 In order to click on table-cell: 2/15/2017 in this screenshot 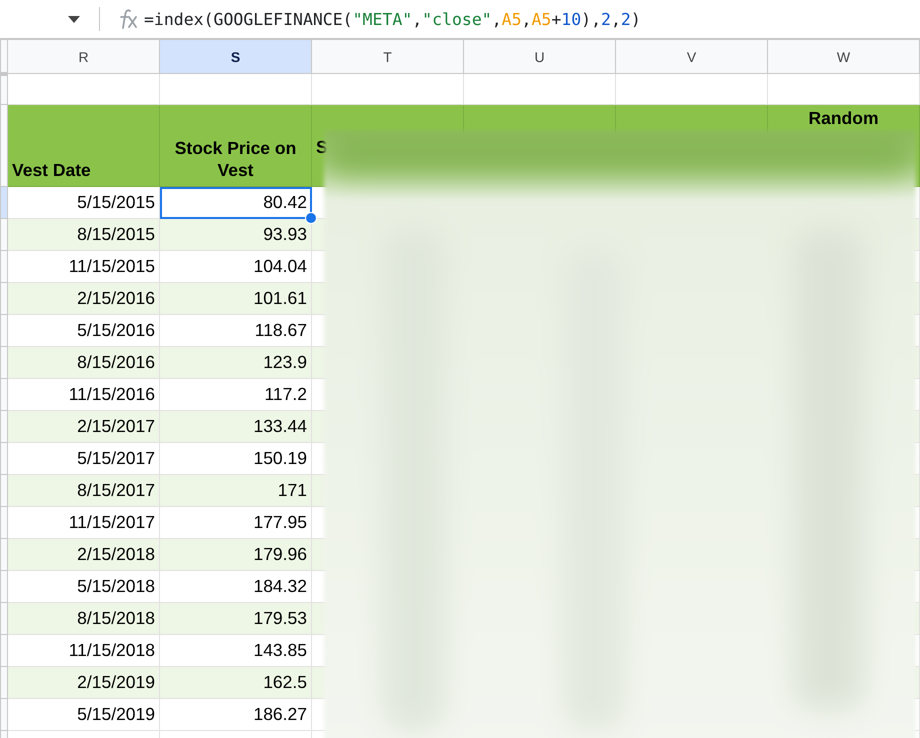, I will do `click(84, 426)`.